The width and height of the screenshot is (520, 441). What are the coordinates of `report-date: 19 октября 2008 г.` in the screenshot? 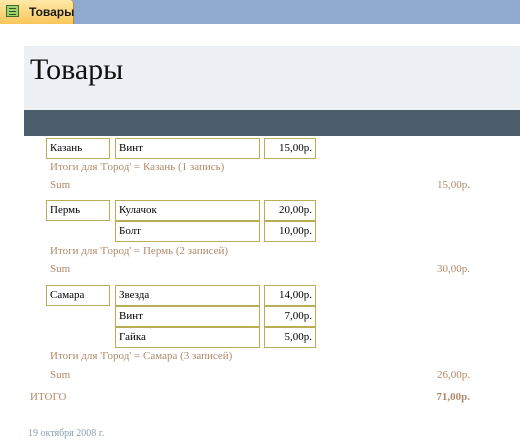 It's located at (66, 433).